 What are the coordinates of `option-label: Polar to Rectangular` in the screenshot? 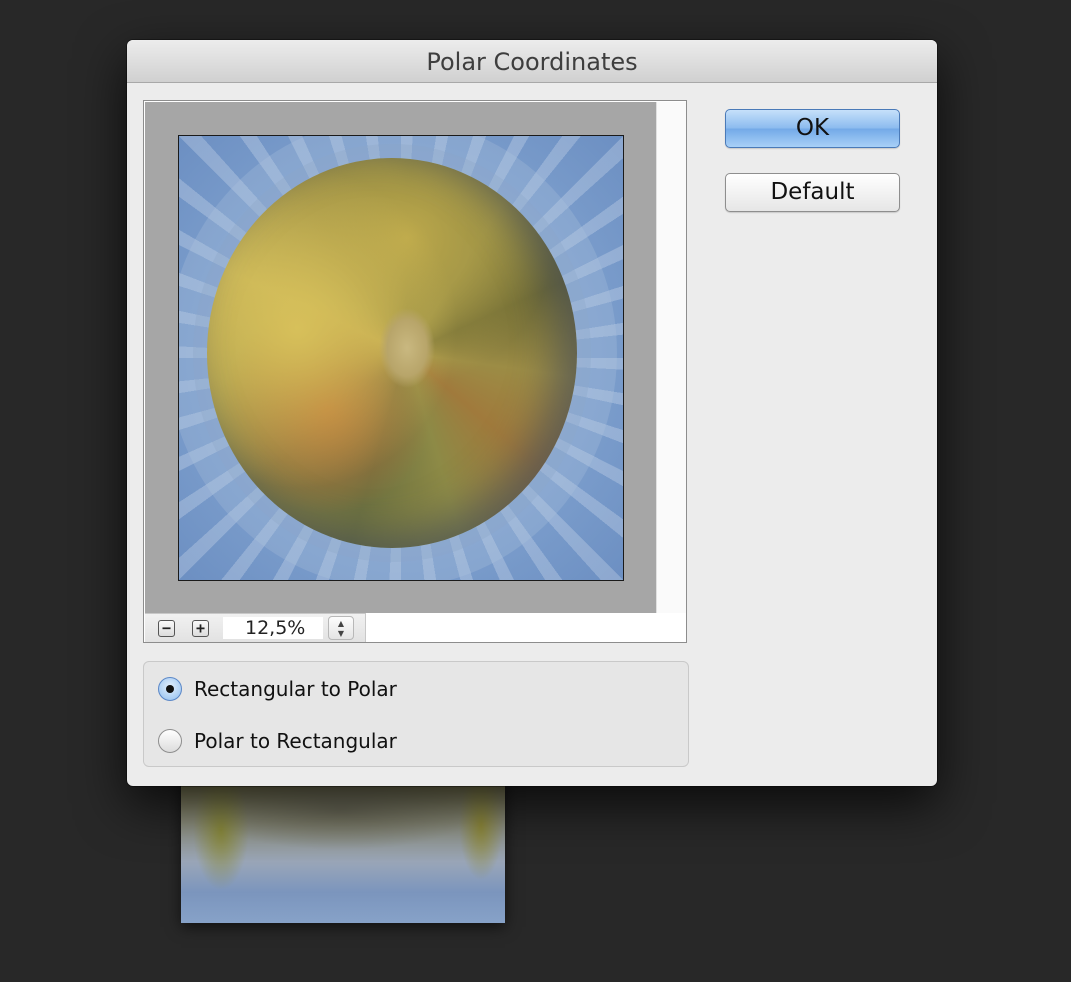 It's located at (295, 741).